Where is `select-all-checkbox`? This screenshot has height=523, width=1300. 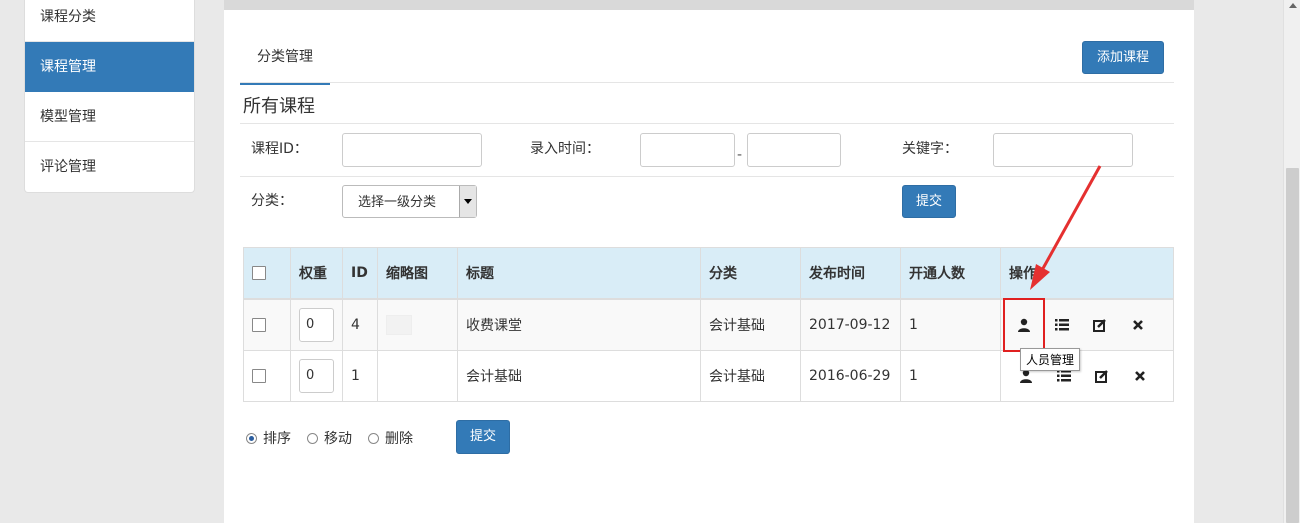 select-all-checkbox is located at coordinates (259, 272).